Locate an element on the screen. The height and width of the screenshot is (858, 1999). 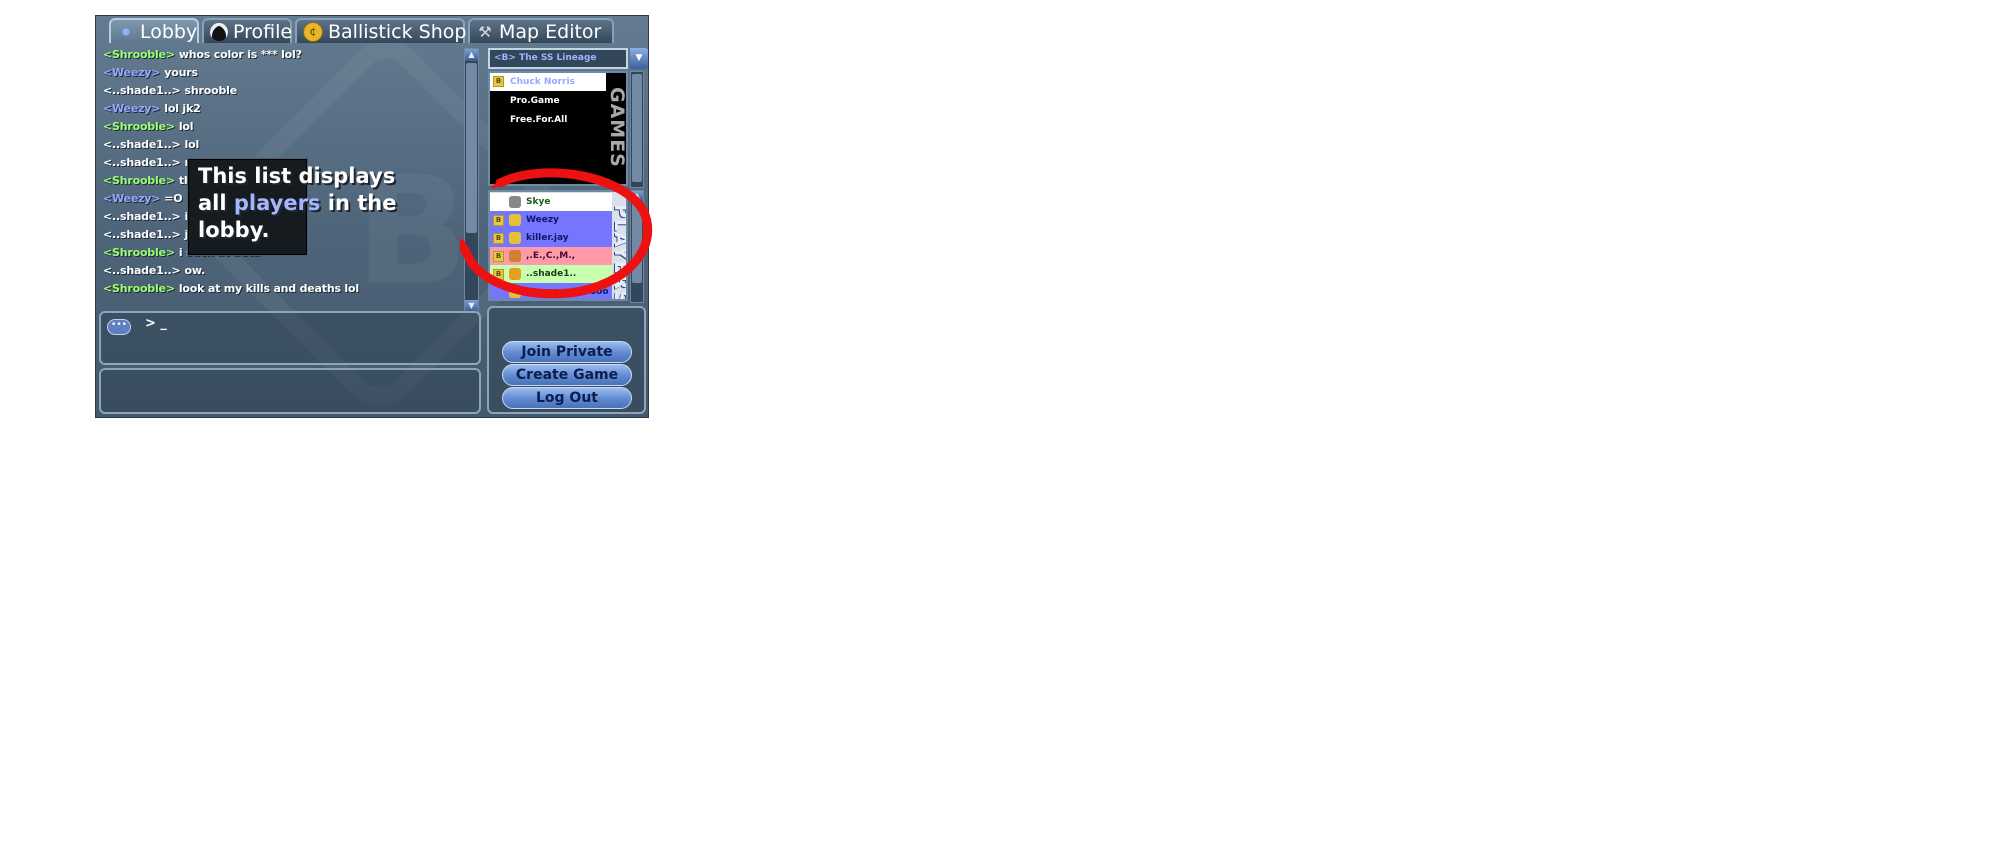
game-name: Pro.Game is located at coordinates (535, 101).